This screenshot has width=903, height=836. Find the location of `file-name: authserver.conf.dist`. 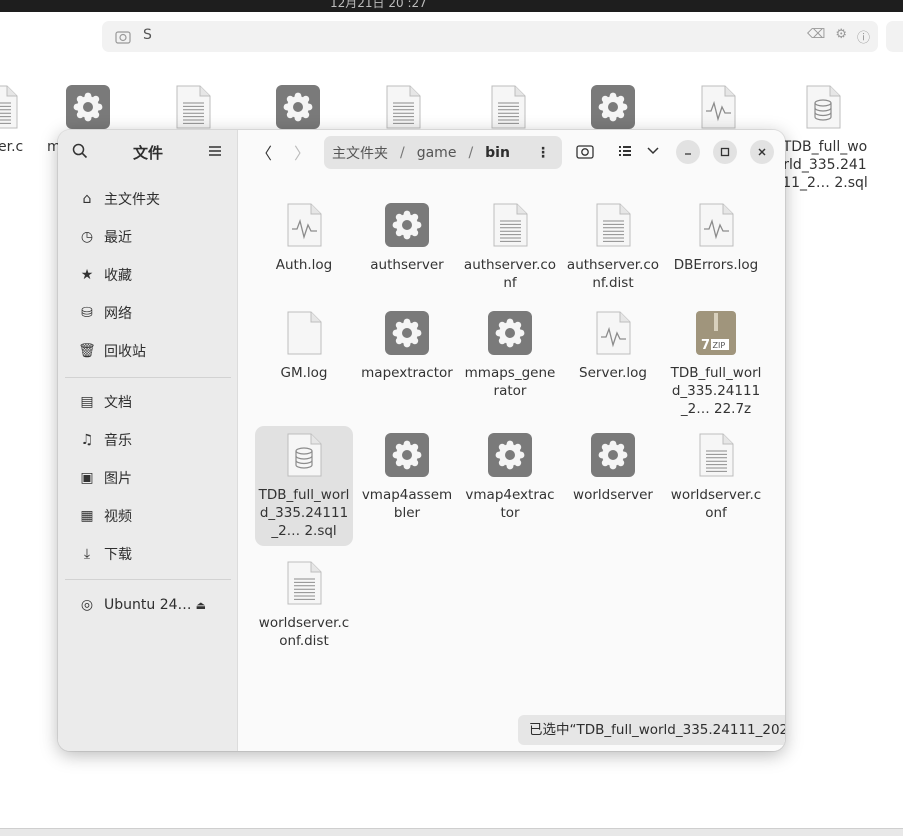

file-name: authserver.conf.dist is located at coordinates (613, 274).